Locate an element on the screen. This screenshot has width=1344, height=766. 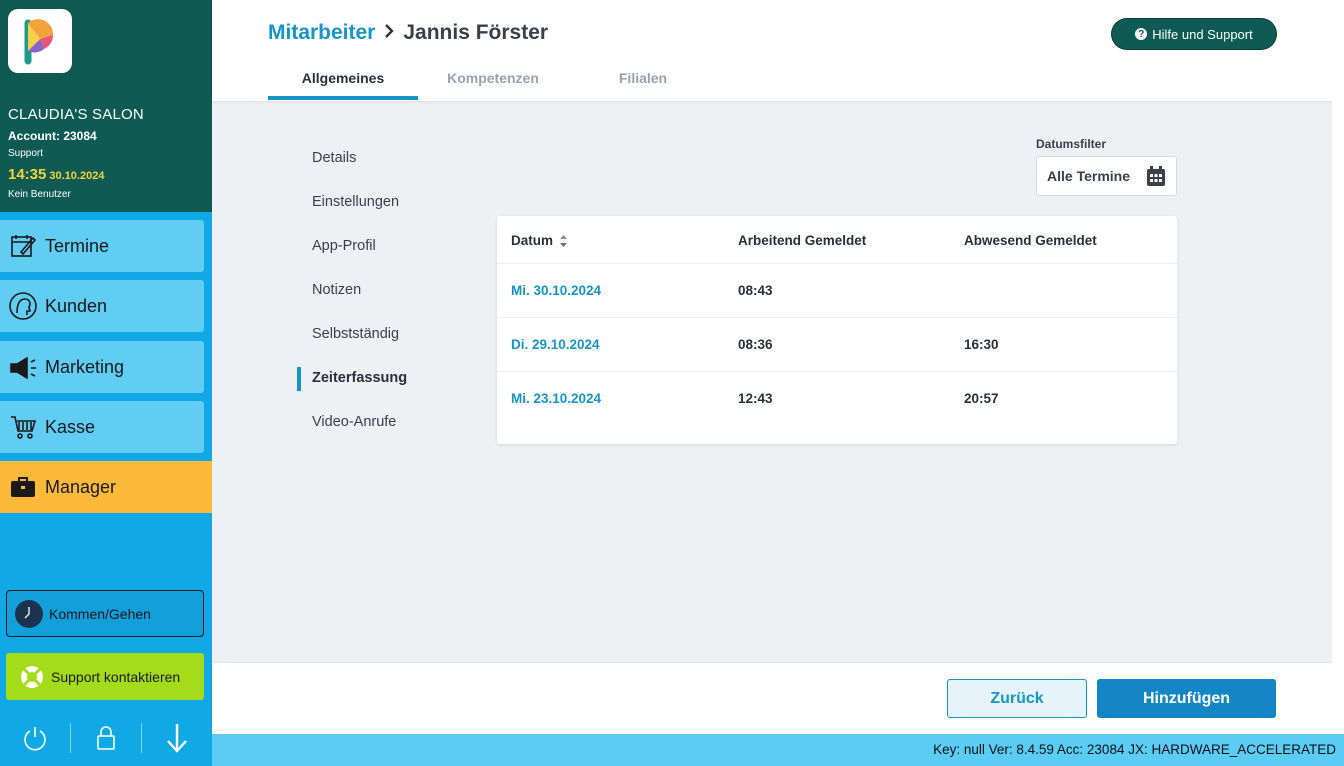
contact-support-label: Support kontaktieren is located at coordinates (116, 676).